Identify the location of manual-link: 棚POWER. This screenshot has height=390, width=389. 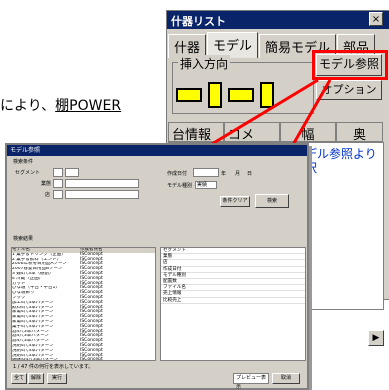
(88, 106).